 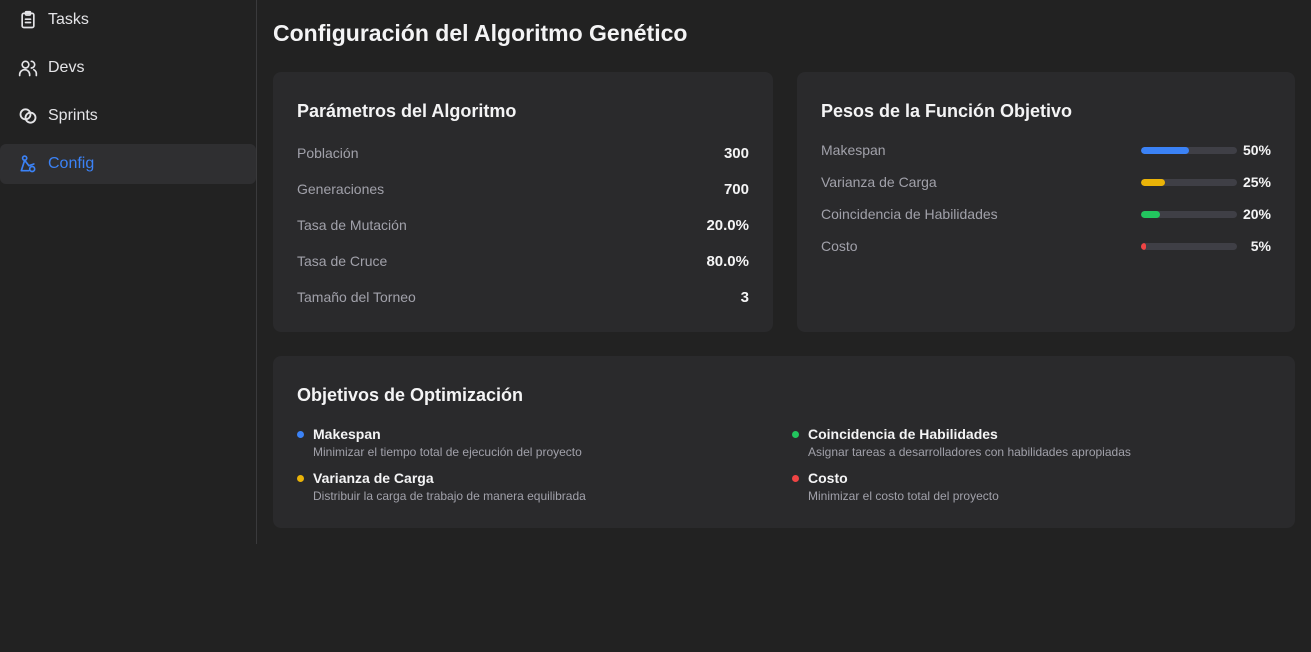 What do you see at coordinates (1256, 214) in the screenshot?
I see `weight-percent: 20%` at bounding box center [1256, 214].